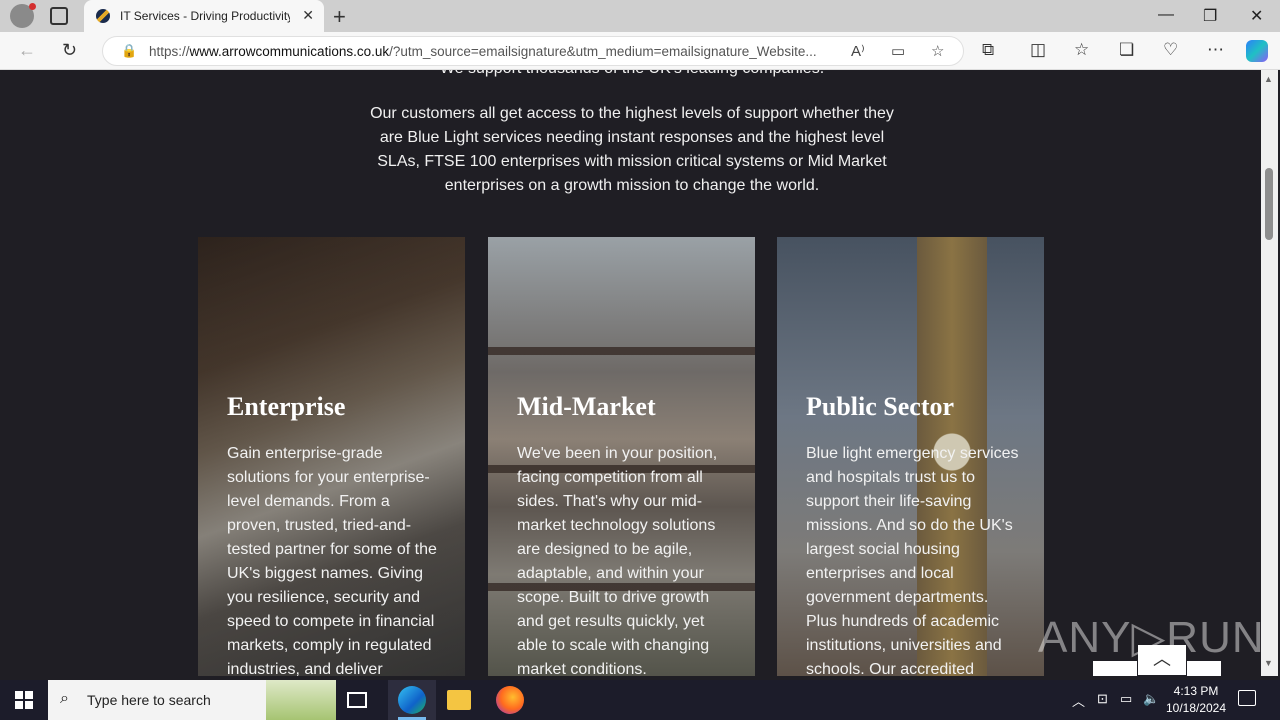 This screenshot has width=1280, height=720. Describe the element at coordinates (880, 406) in the screenshot. I see `card-title: Public Sector` at that location.